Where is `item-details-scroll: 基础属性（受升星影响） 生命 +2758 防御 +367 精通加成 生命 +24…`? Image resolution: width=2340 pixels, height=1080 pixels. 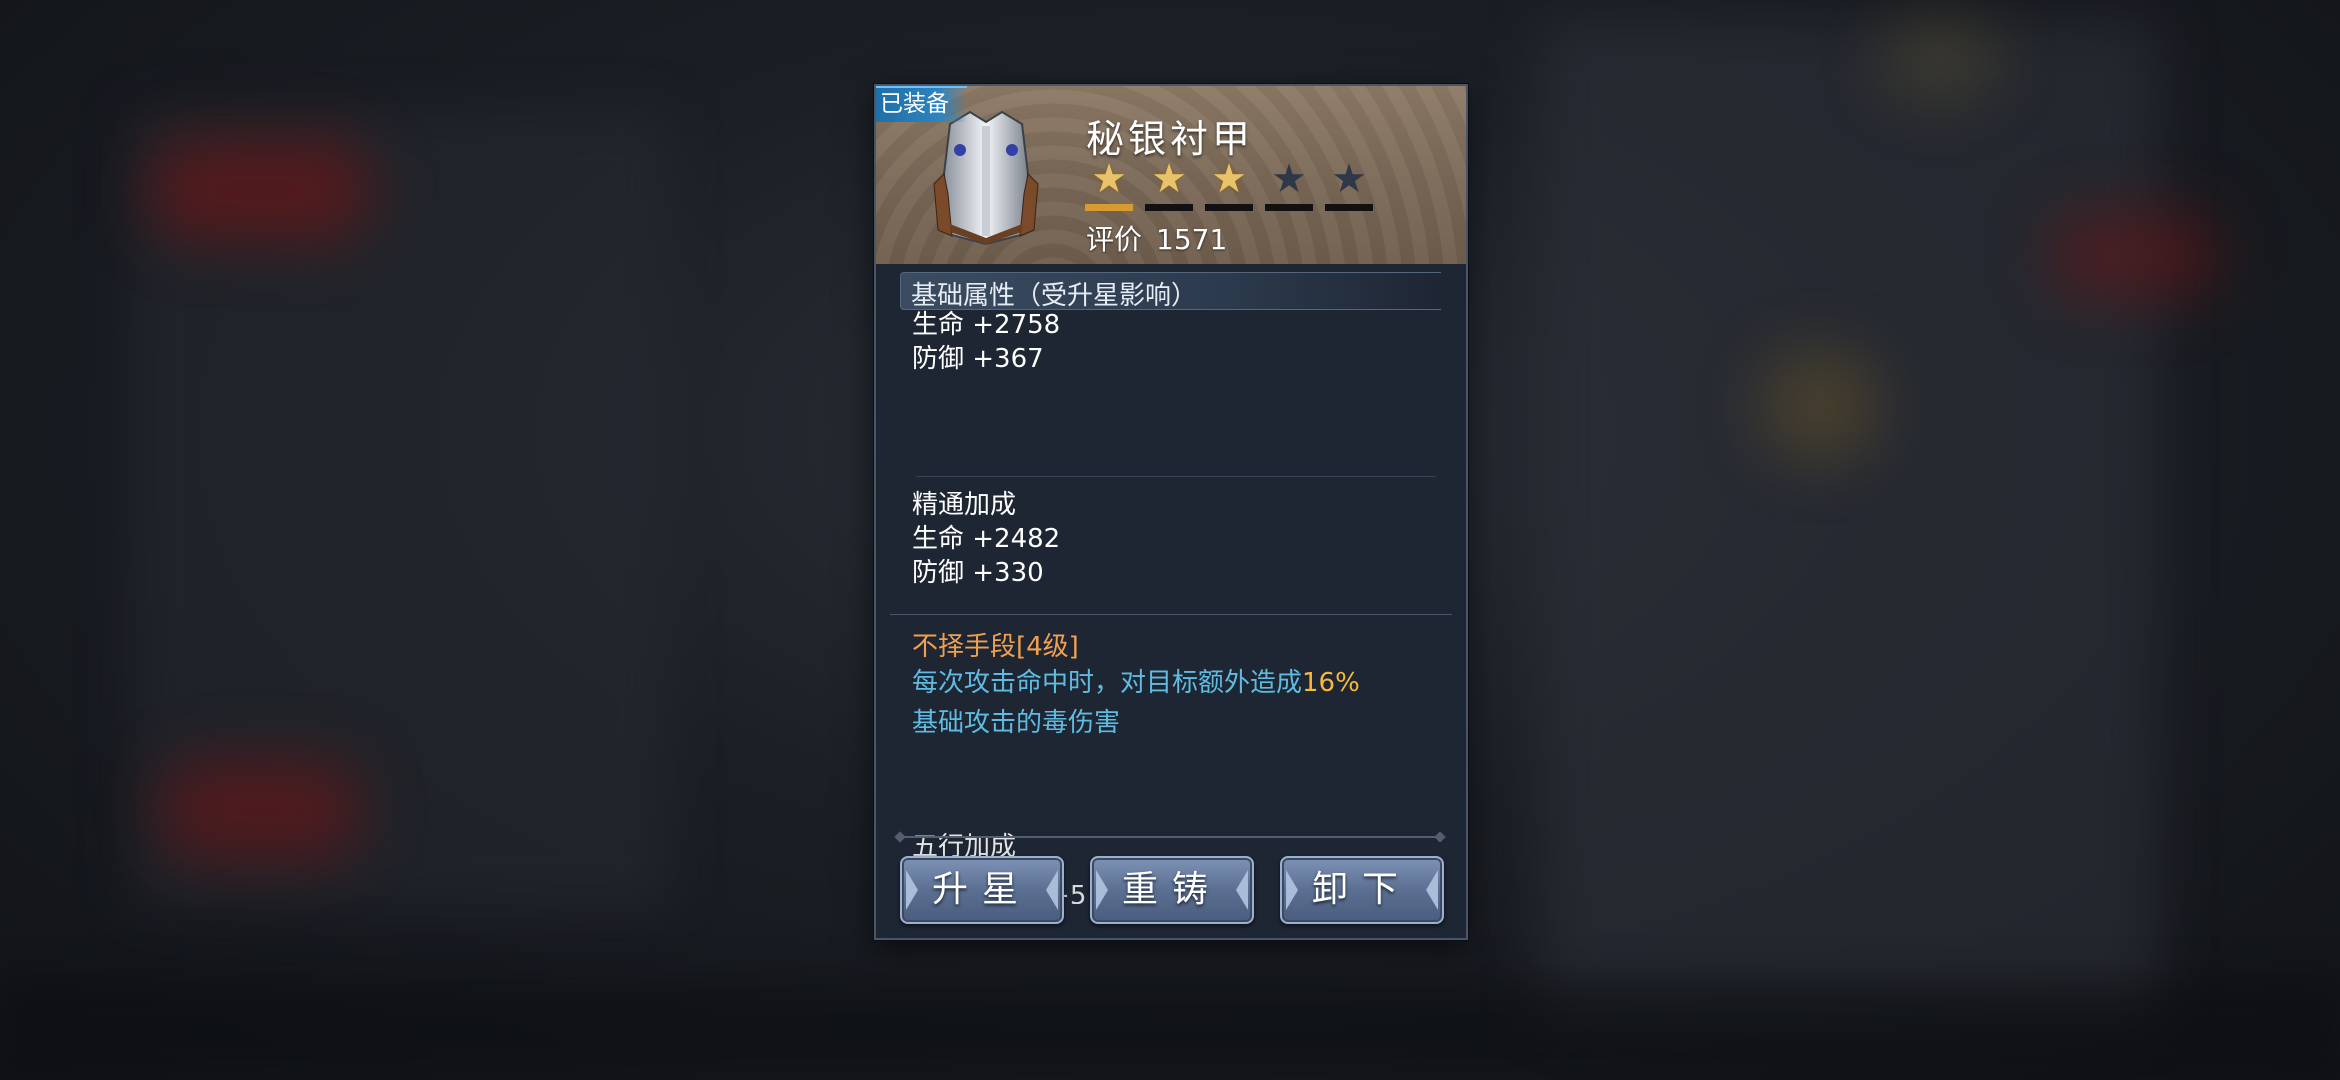
item-details-scroll: 基础属性（受升星影响） 生命 +2758 防御 +367 精通加成 生命 +24… is located at coordinates (1171, 584).